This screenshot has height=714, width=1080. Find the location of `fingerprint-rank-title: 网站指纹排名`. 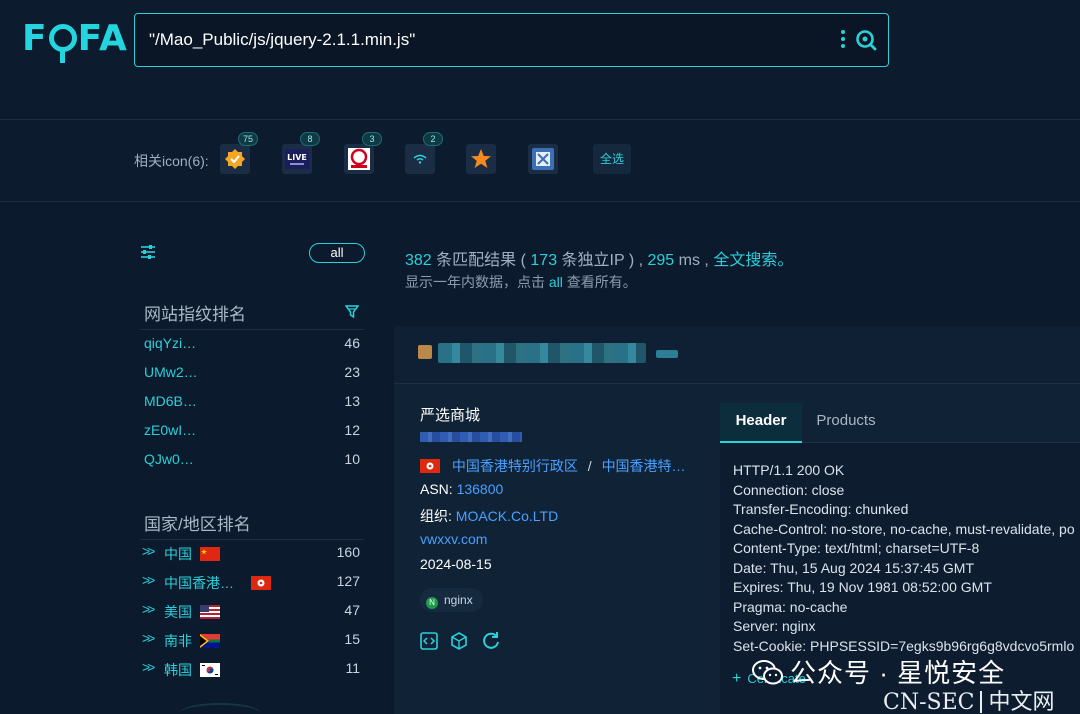

fingerprint-rank-title: 网站指纹排名 is located at coordinates (195, 314).